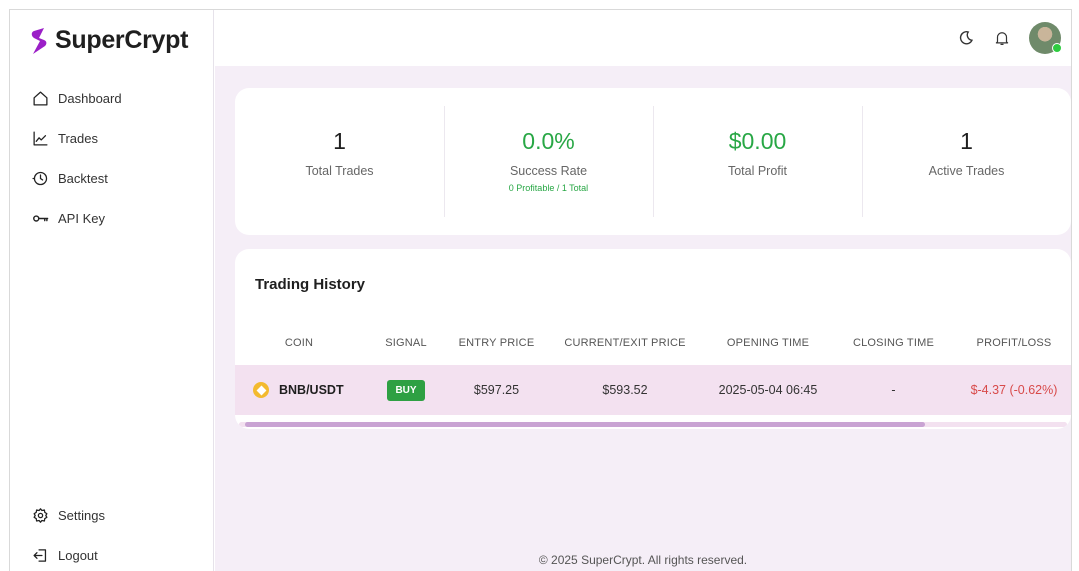 The width and height of the screenshot is (1079, 571). I want to click on avatar, so click(1045, 38).